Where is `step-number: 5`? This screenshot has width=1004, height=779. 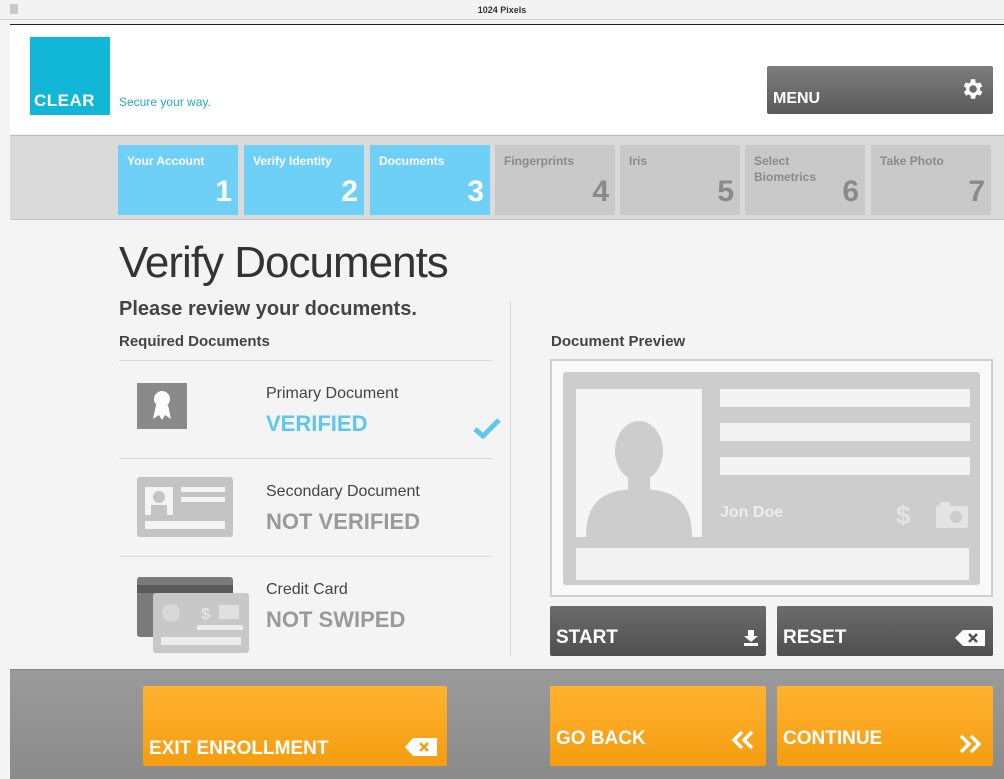 step-number: 5 is located at coordinates (725, 191).